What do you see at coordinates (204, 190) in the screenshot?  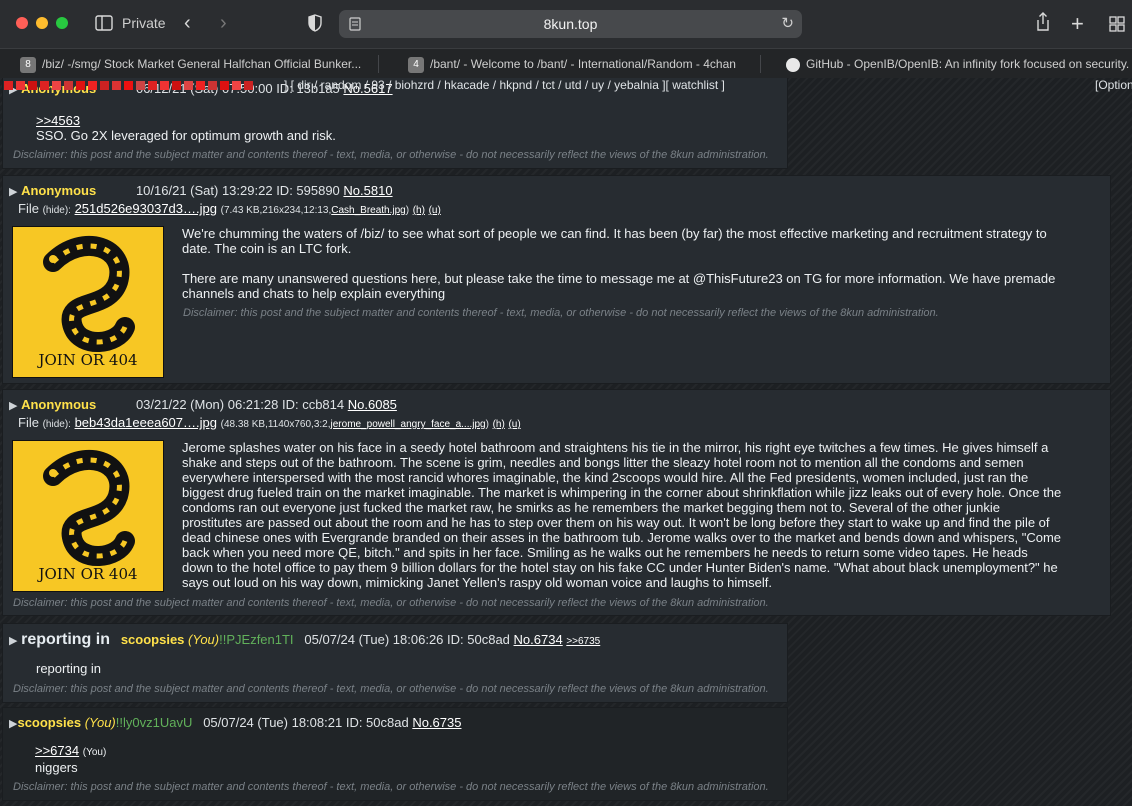 I see `post-datetime: 10/16/21 (Sat) 13:29:22` at bounding box center [204, 190].